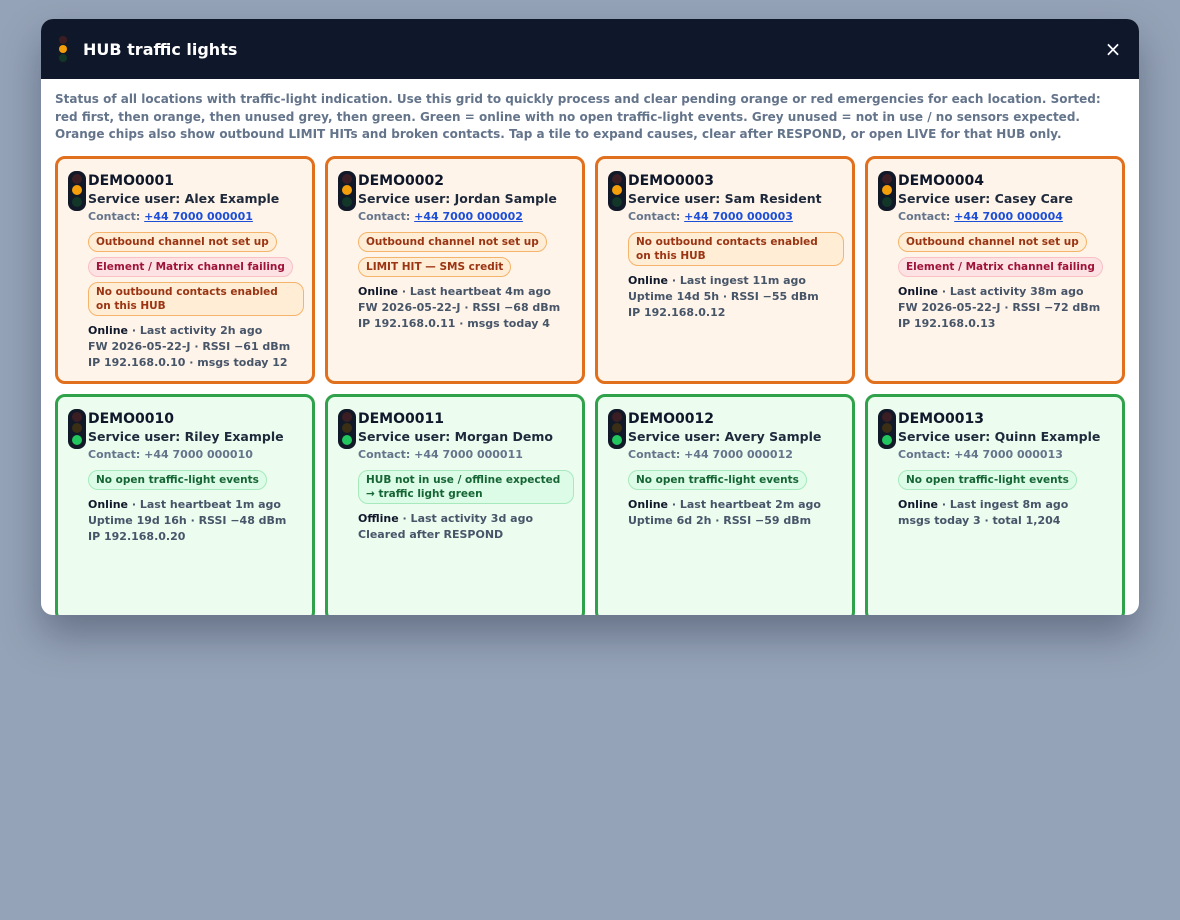  What do you see at coordinates (464, 455) in the screenshot?
I see `contact-line: Contact: +44 7000 000011` at bounding box center [464, 455].